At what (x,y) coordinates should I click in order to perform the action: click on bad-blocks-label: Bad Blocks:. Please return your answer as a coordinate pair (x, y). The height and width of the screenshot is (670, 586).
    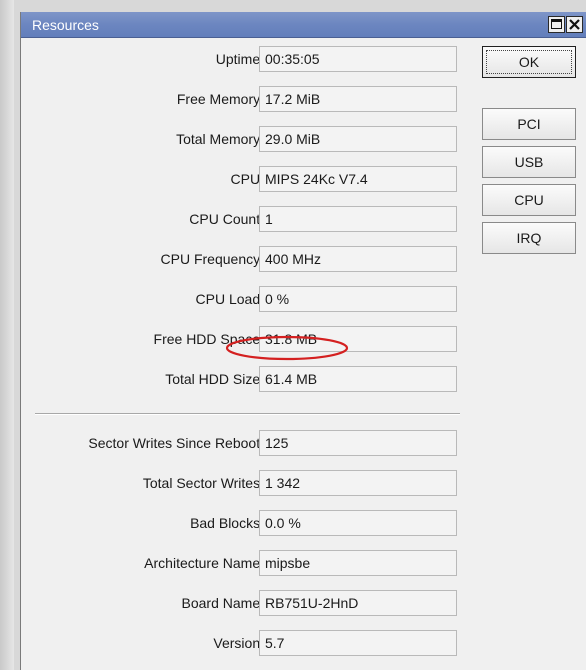
    Looking at the image, I should click on (227, 523).